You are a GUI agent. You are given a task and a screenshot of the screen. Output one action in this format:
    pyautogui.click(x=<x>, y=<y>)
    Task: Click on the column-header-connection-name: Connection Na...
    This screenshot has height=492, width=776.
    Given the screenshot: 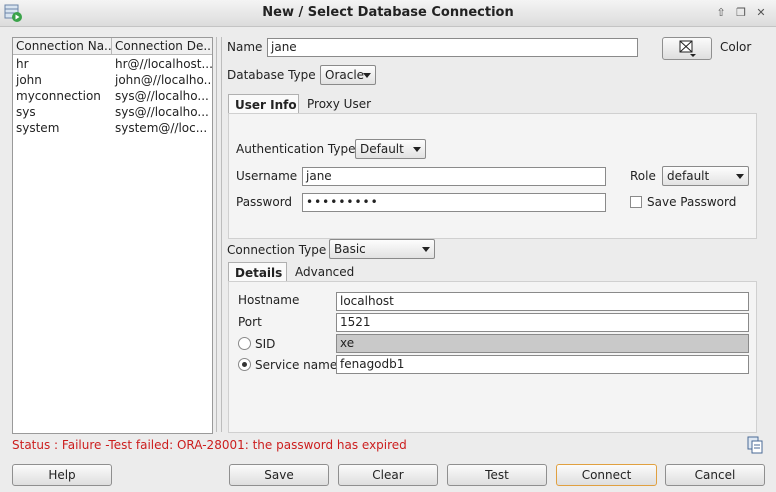 What is the action you would take?
    pyautogui.click(x=62, y=46)
    